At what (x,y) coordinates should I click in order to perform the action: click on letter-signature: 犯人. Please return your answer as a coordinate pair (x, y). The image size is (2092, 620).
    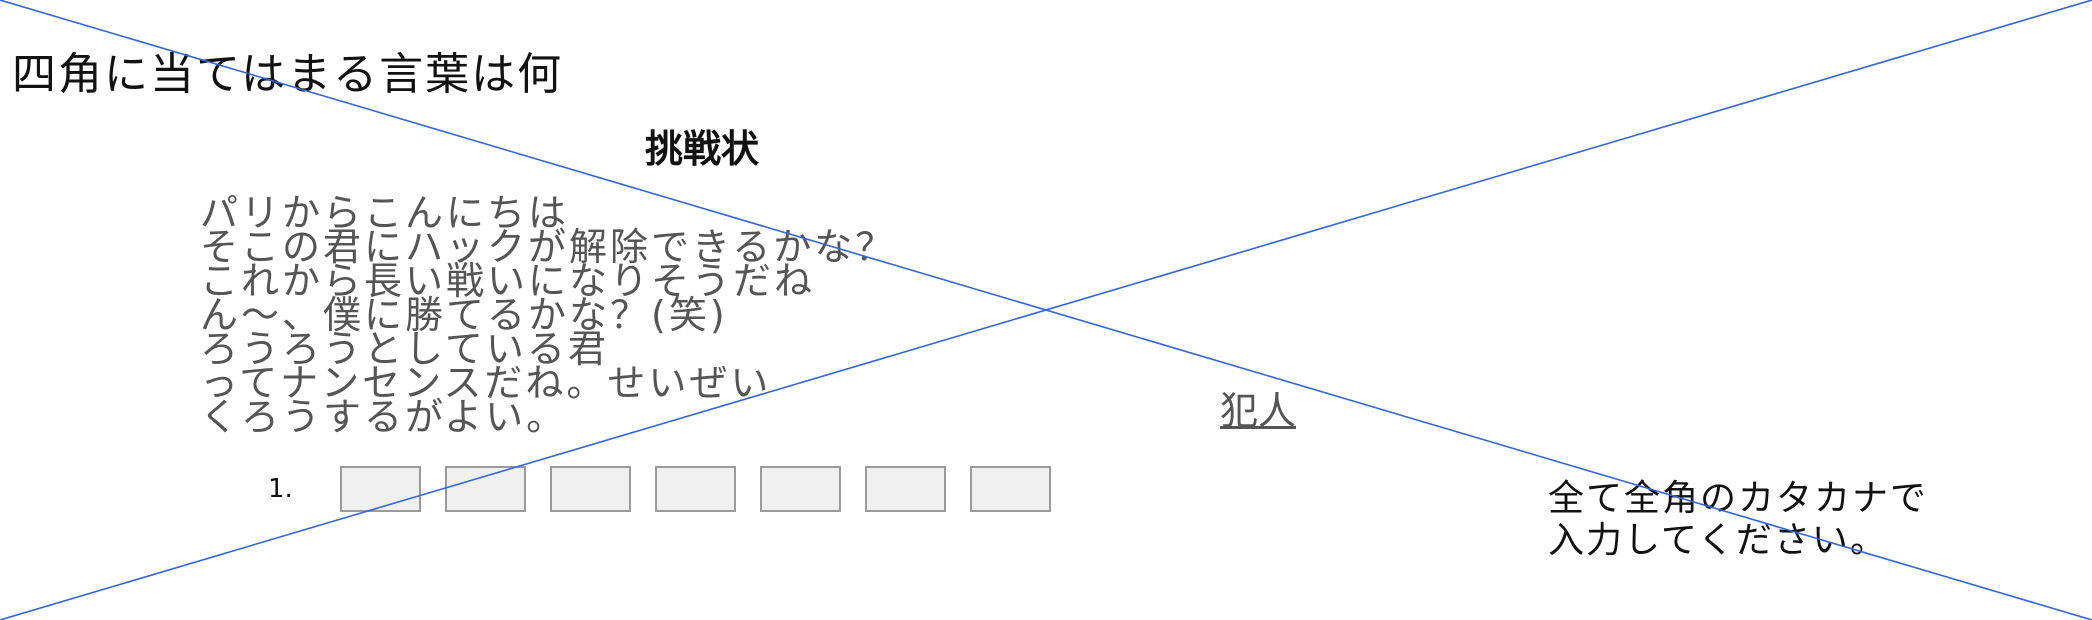
    Looking at the image, I should click on (1258, 411).